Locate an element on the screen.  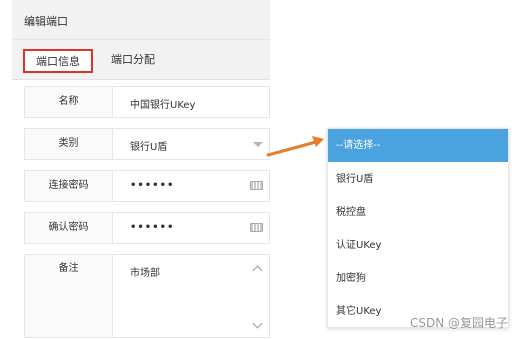
name-label: 名称 is located at coordinates (69, 102).